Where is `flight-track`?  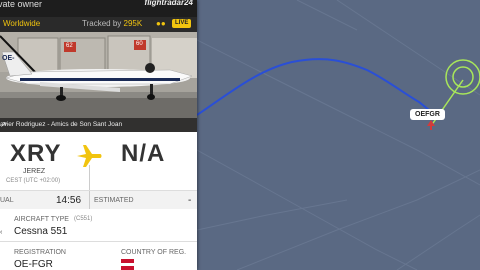
flight-track is located at coordinates (313, 87).